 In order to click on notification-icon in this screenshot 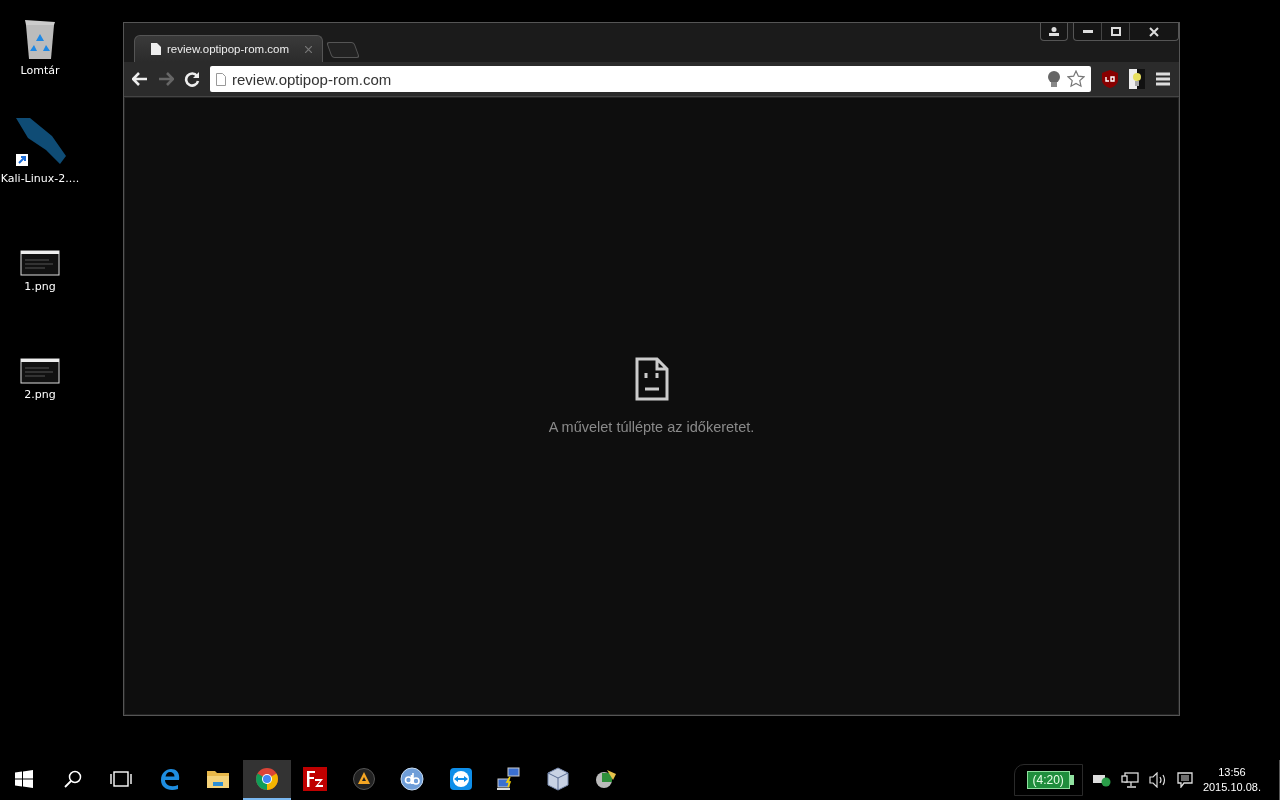, I will do `click(1184, 780)`.